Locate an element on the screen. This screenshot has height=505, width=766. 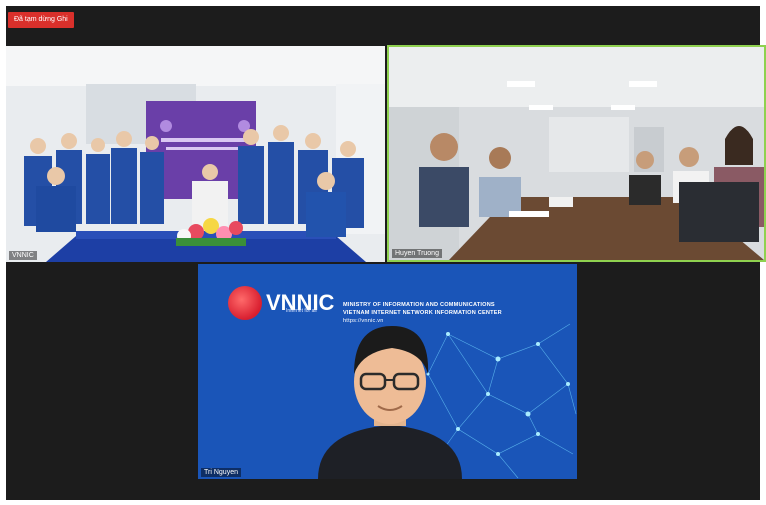
org-url: https://vnnic.vn is located at coordinates (363, 321).